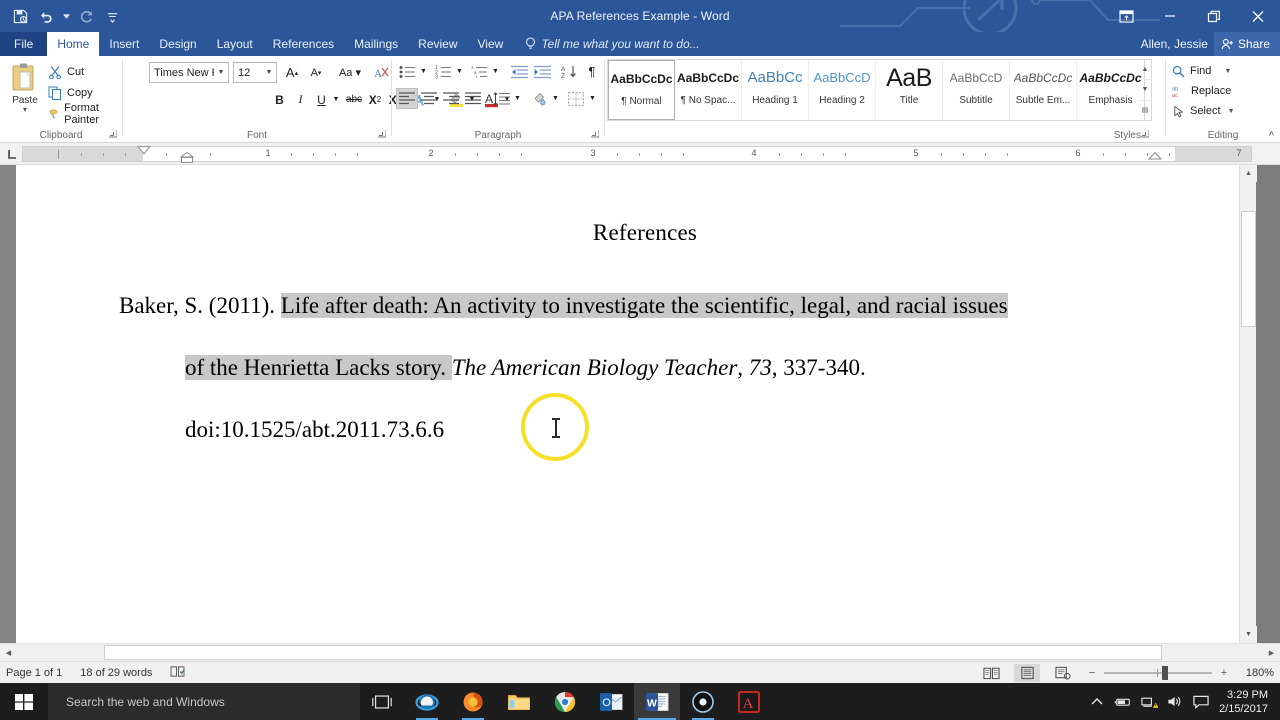  I want to click on styles-dialog-launcher, so click(1146, 135).